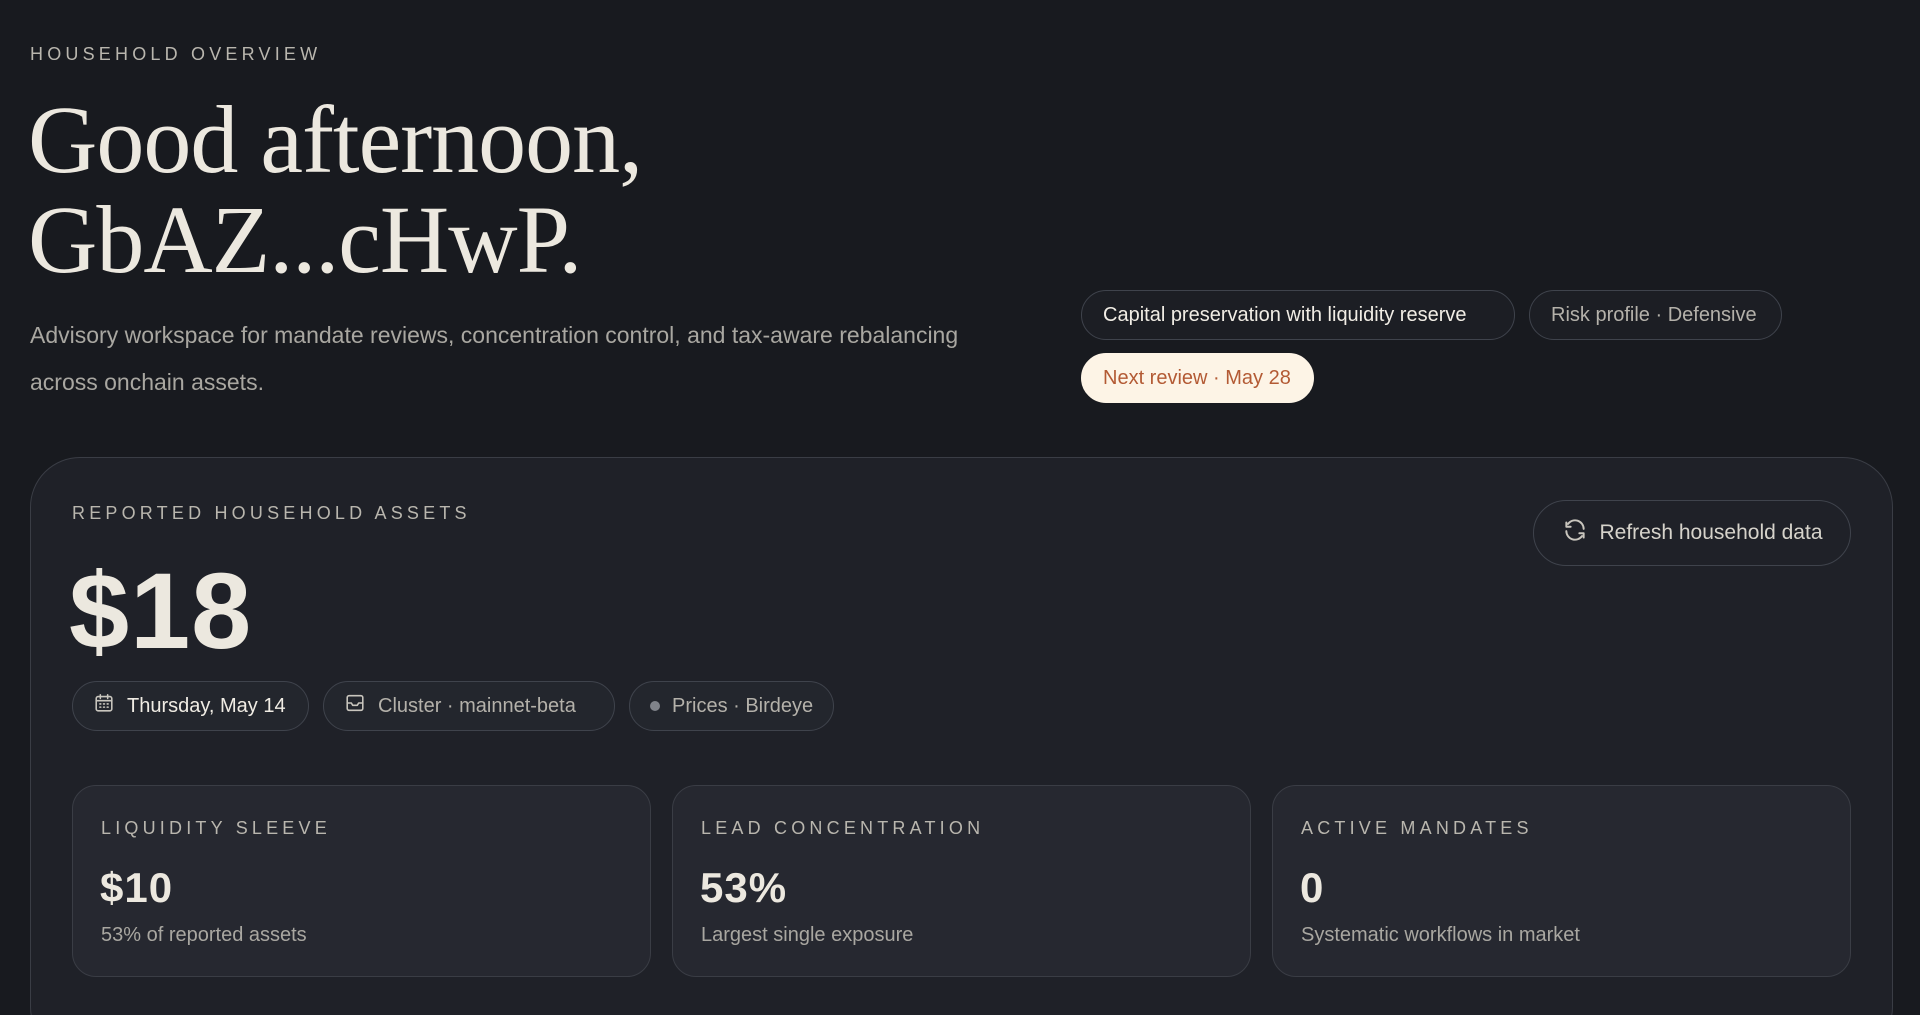 The width and height of the screenshot is (1920, 1015). I want to click on stat-value: $10, so click(137, 887).